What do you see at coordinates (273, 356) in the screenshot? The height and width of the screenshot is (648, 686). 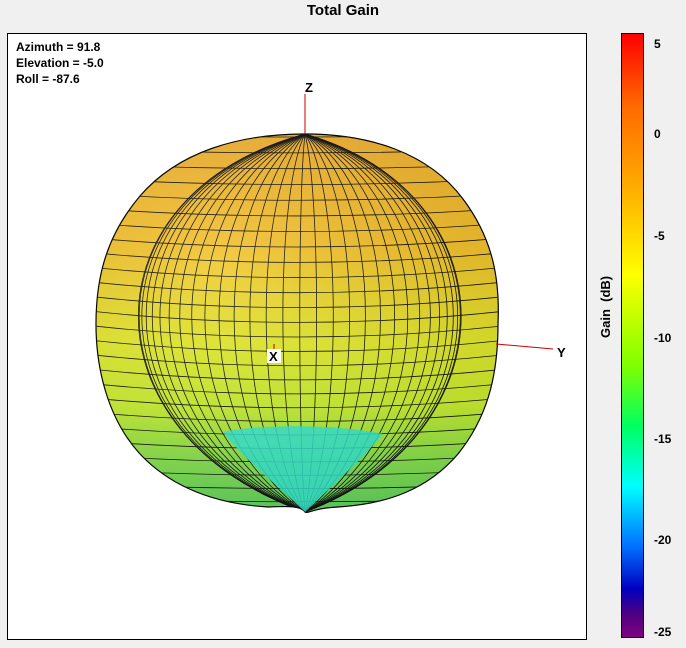 I see `x-axis-label: X` at bounding box center [273, 356].